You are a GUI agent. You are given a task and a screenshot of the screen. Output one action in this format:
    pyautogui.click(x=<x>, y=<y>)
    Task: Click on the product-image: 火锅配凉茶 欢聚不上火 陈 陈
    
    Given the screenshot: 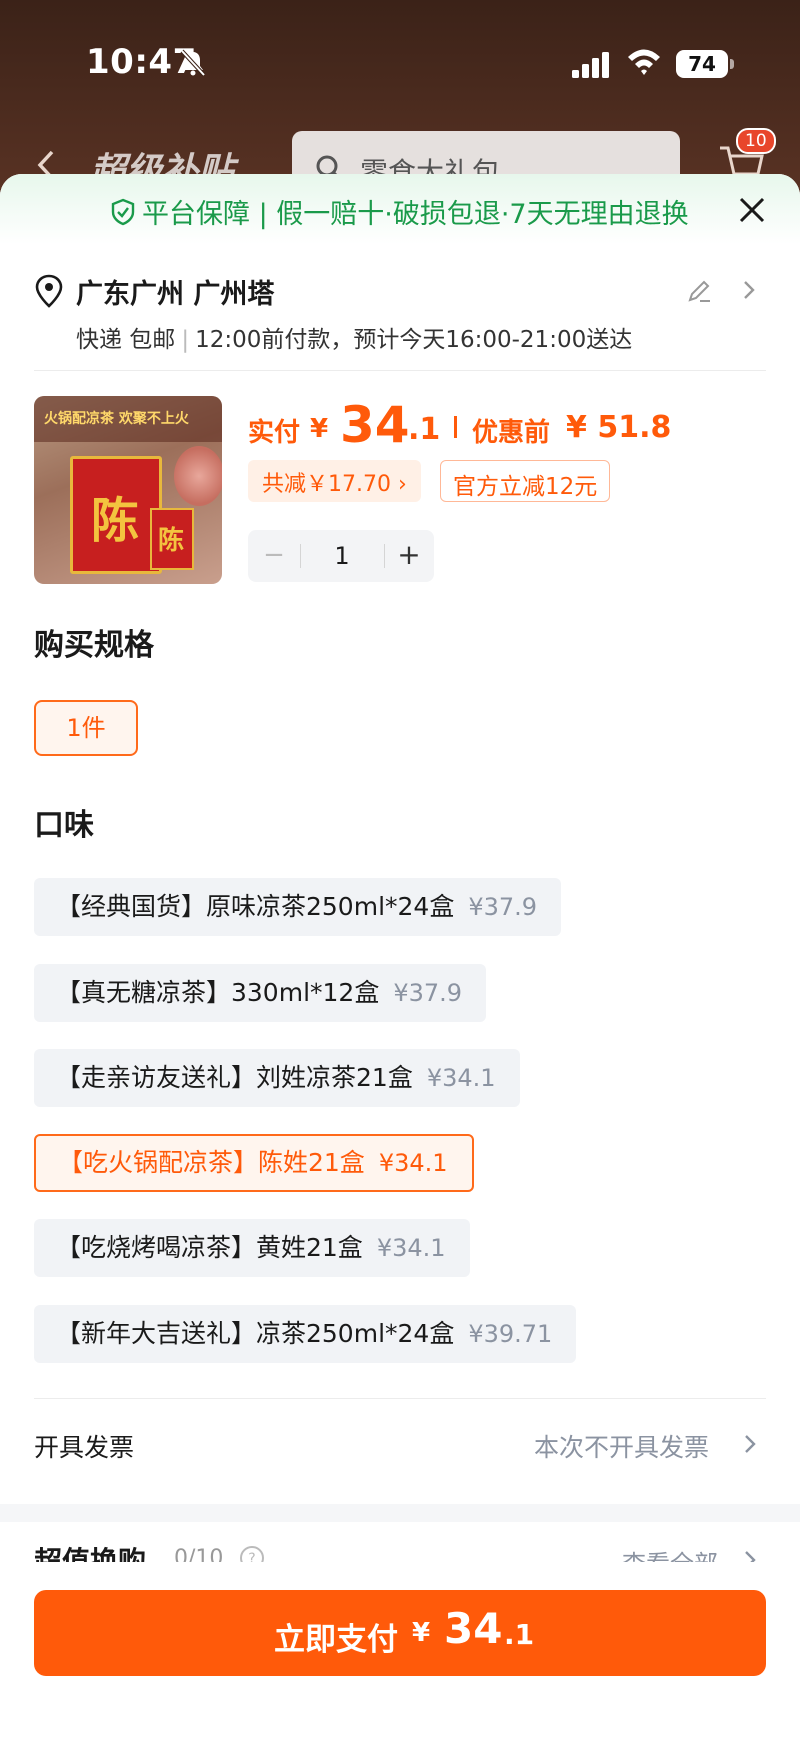 What is the action you would take?
    pyautogui.click(x=128, y=490)
    